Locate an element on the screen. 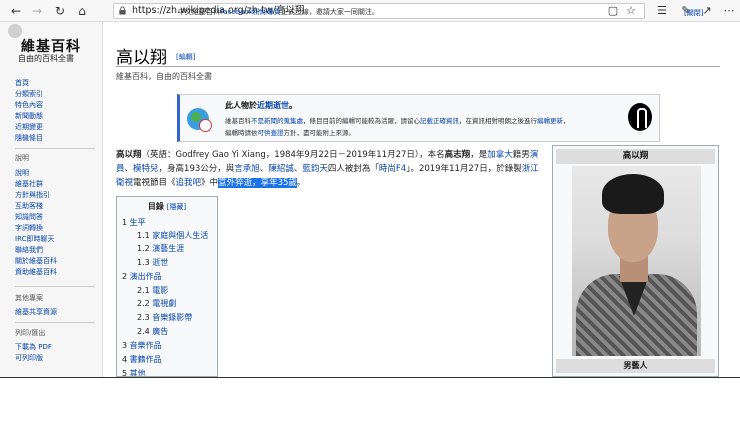 This screenshot has width=740, height=445. favorite-star-icon: ☆ is located at coordinates (631, 11).